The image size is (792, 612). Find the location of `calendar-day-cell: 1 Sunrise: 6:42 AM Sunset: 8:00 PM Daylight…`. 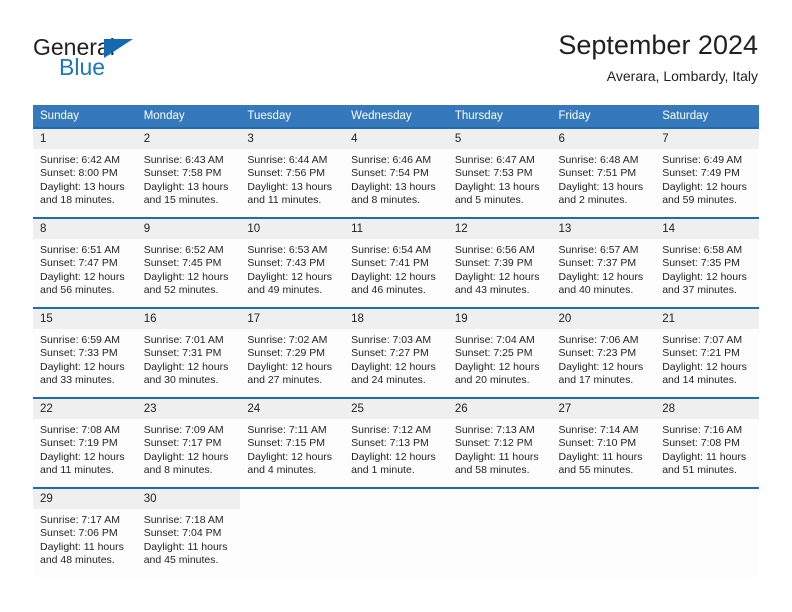

calendar-day-cell: 1 Sunrise: 6:42 AM Sunset: 8:00 PM Daylight… is located at coordinates (85, 172).